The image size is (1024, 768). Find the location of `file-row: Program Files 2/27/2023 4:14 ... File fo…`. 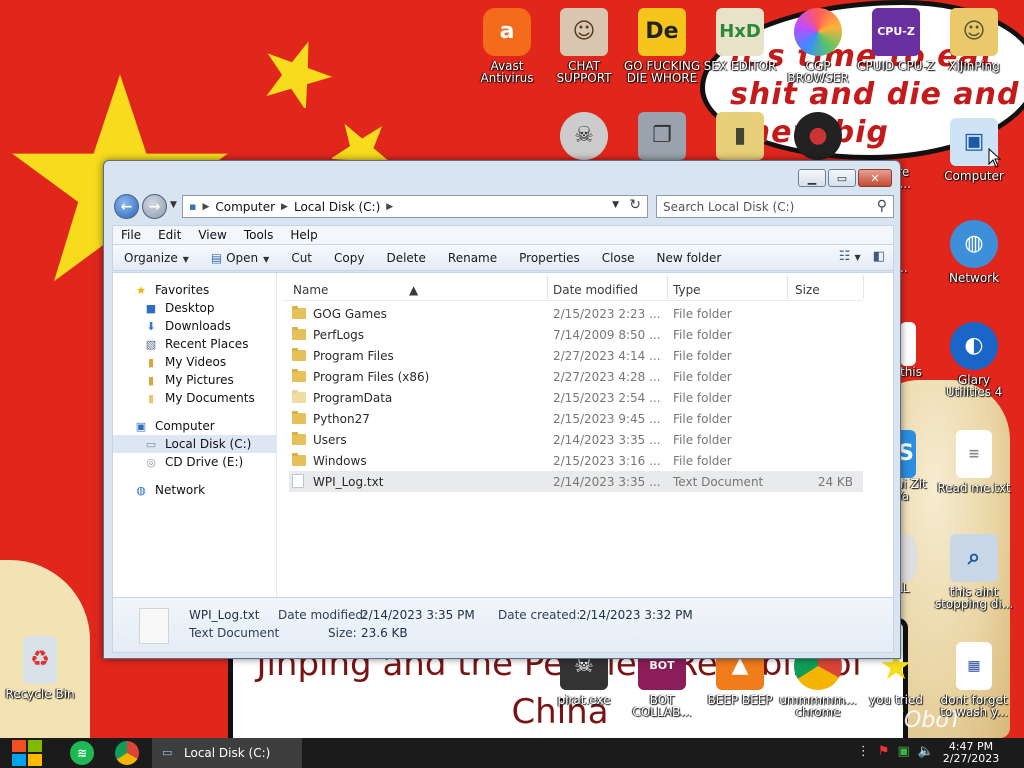

file-row: Program Files 2/27/2023 4:14 ... File fo… is located at coordinates (576, 355).